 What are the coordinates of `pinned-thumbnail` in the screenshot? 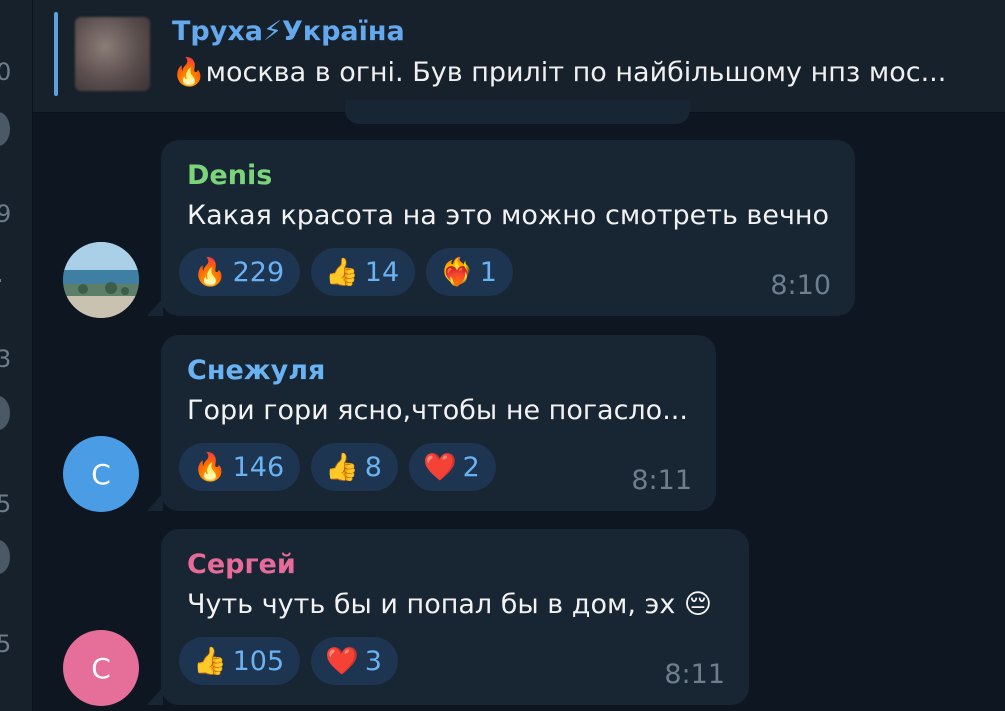 It's located at (112, 54).